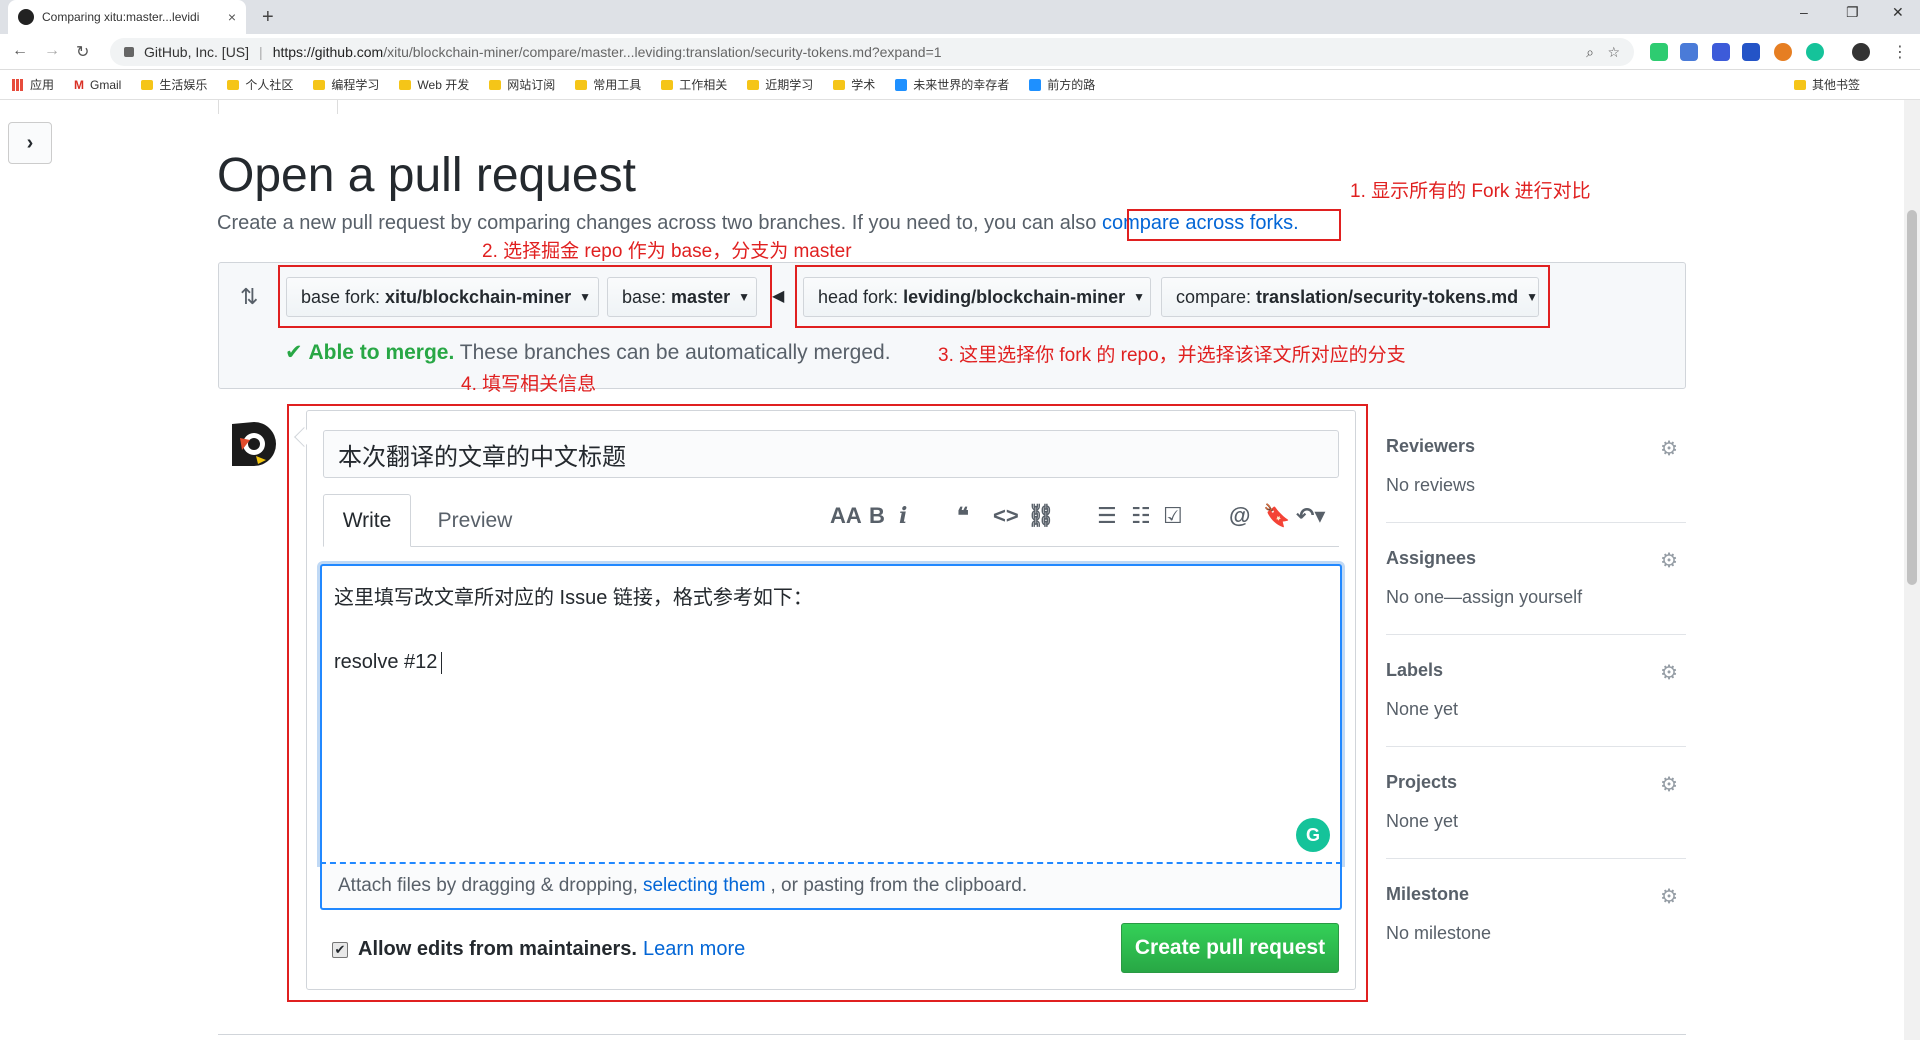 The width and height of the screenshot is (1920, 1040). What do you see at coordinates (1804, 12) in the screenshot?
I see `minimize-button: –` at bounding box center [1804, 12].